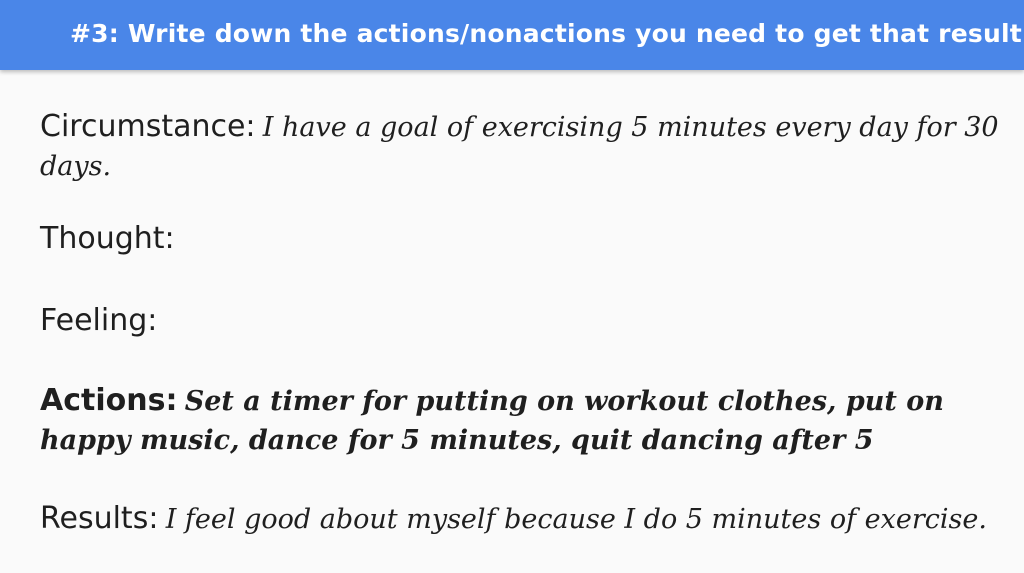 This screenshot has height=573, width=1024. Describe the element at coordinates (109, 400) in the screenshot. I see `actions-label: Actions:` at that location.